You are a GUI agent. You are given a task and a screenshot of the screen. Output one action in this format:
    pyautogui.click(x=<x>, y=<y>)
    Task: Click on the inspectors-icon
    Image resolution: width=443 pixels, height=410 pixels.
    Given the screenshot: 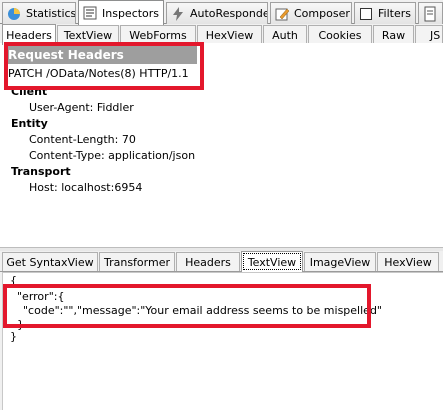 What is the action you would take?
    pyautogui.click(x=90, y=13)
    